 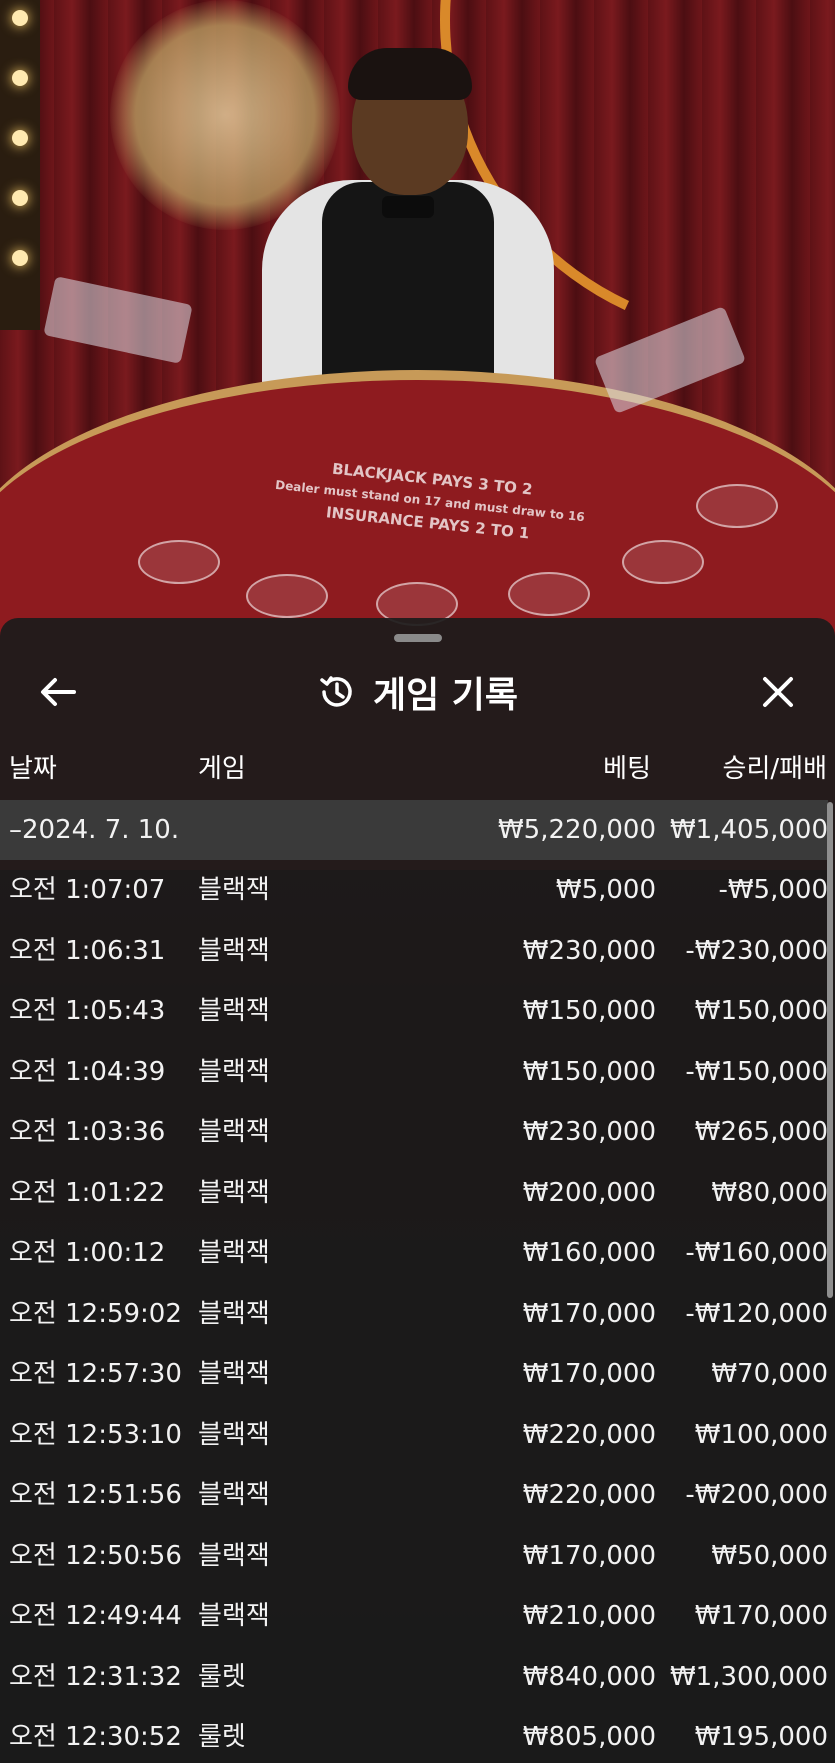 What do you see at coordinates (95, 1555) in the screenshot?
I see `row-time: 오전 12:50:56` at bounding box center [95, 1555].